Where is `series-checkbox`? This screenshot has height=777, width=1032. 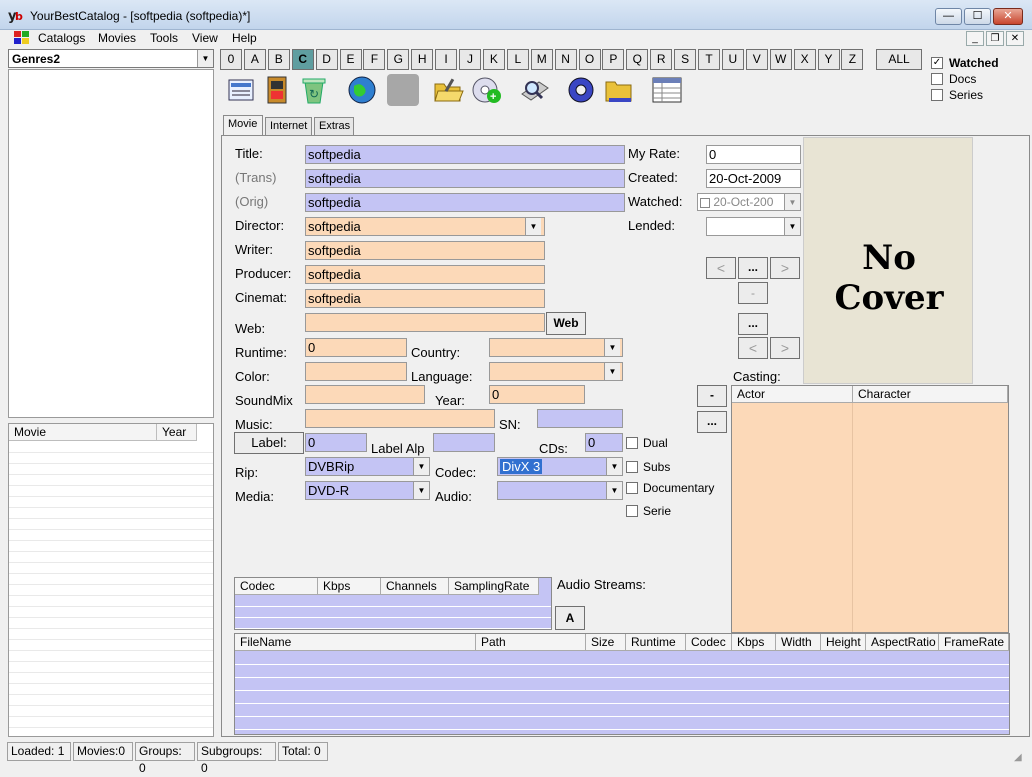 series-checkbox is located at coordinates (937, 95).